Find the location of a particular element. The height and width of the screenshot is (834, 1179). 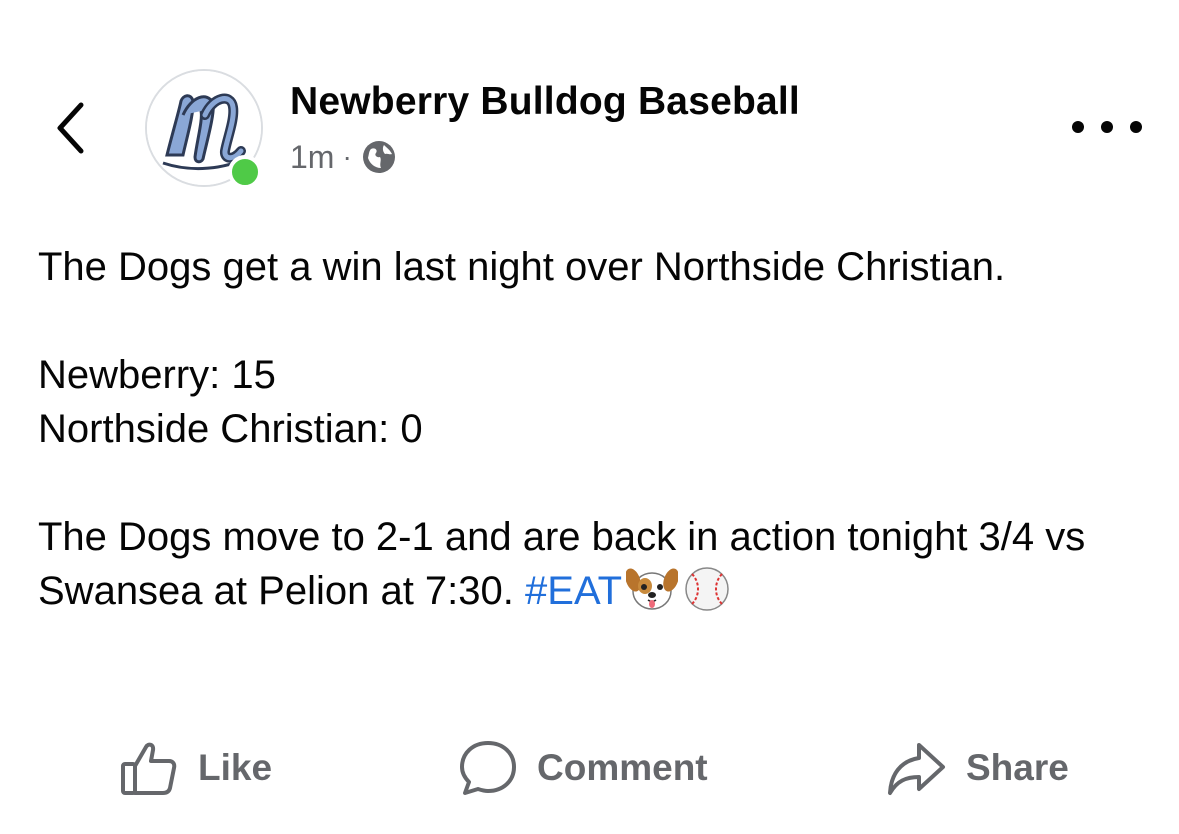

chevron-left-icon is located at coordinates (70, 128).